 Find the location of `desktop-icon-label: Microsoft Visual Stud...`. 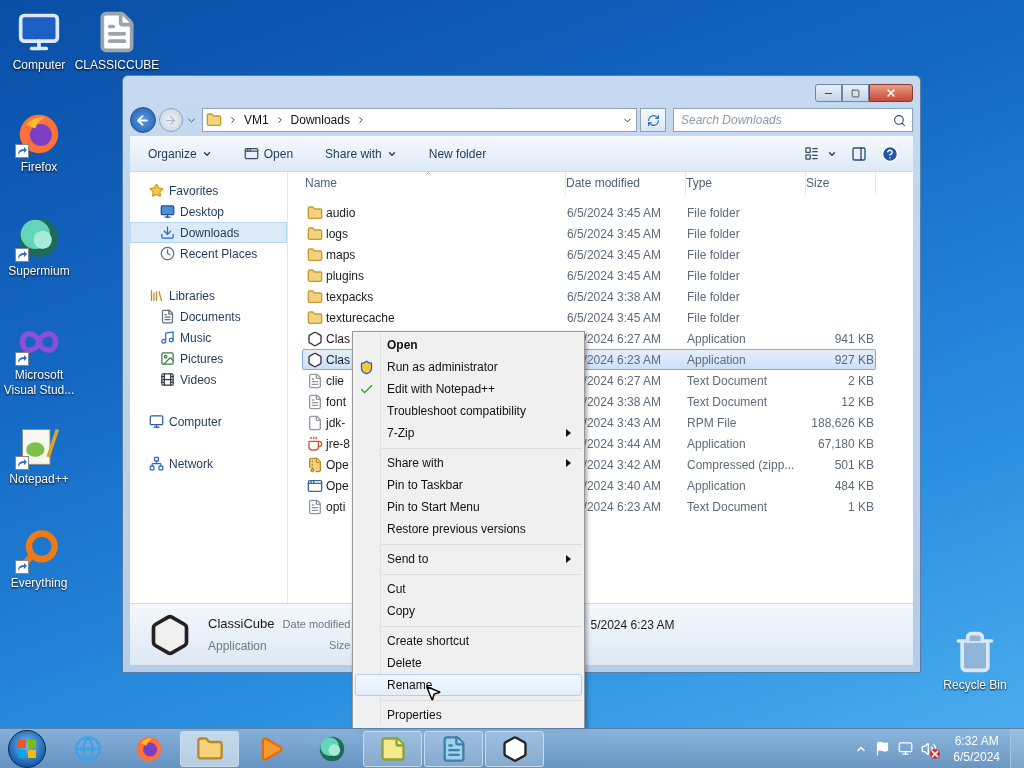

desktop-icon-label: Microsoft Visual Stud... is located at coordinates (39, 383).